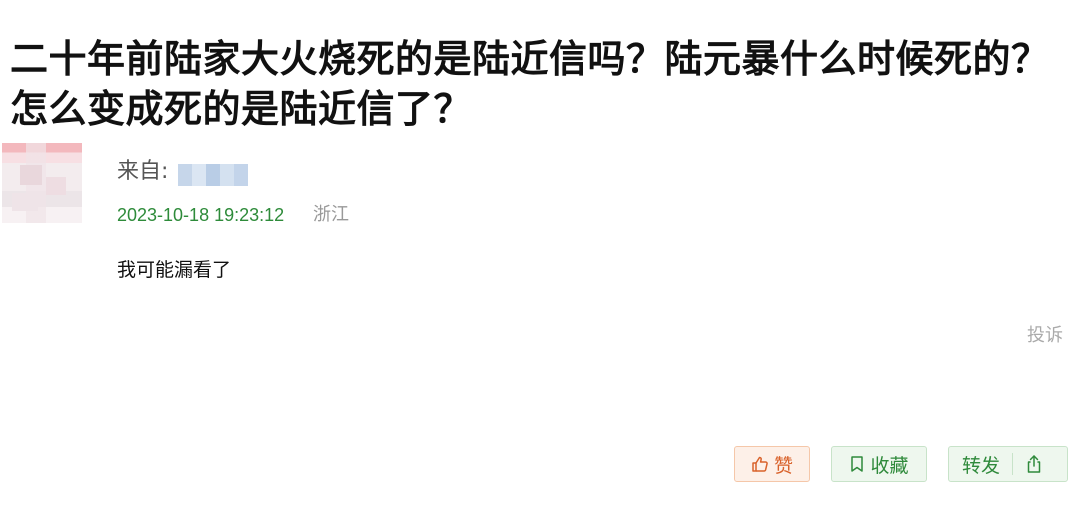 The height and width of the screenshot is (515, 1080). What do you see at coordinates (1013, 464) in the screenshot?
I see `divider` at bounding box center [1013, 464].